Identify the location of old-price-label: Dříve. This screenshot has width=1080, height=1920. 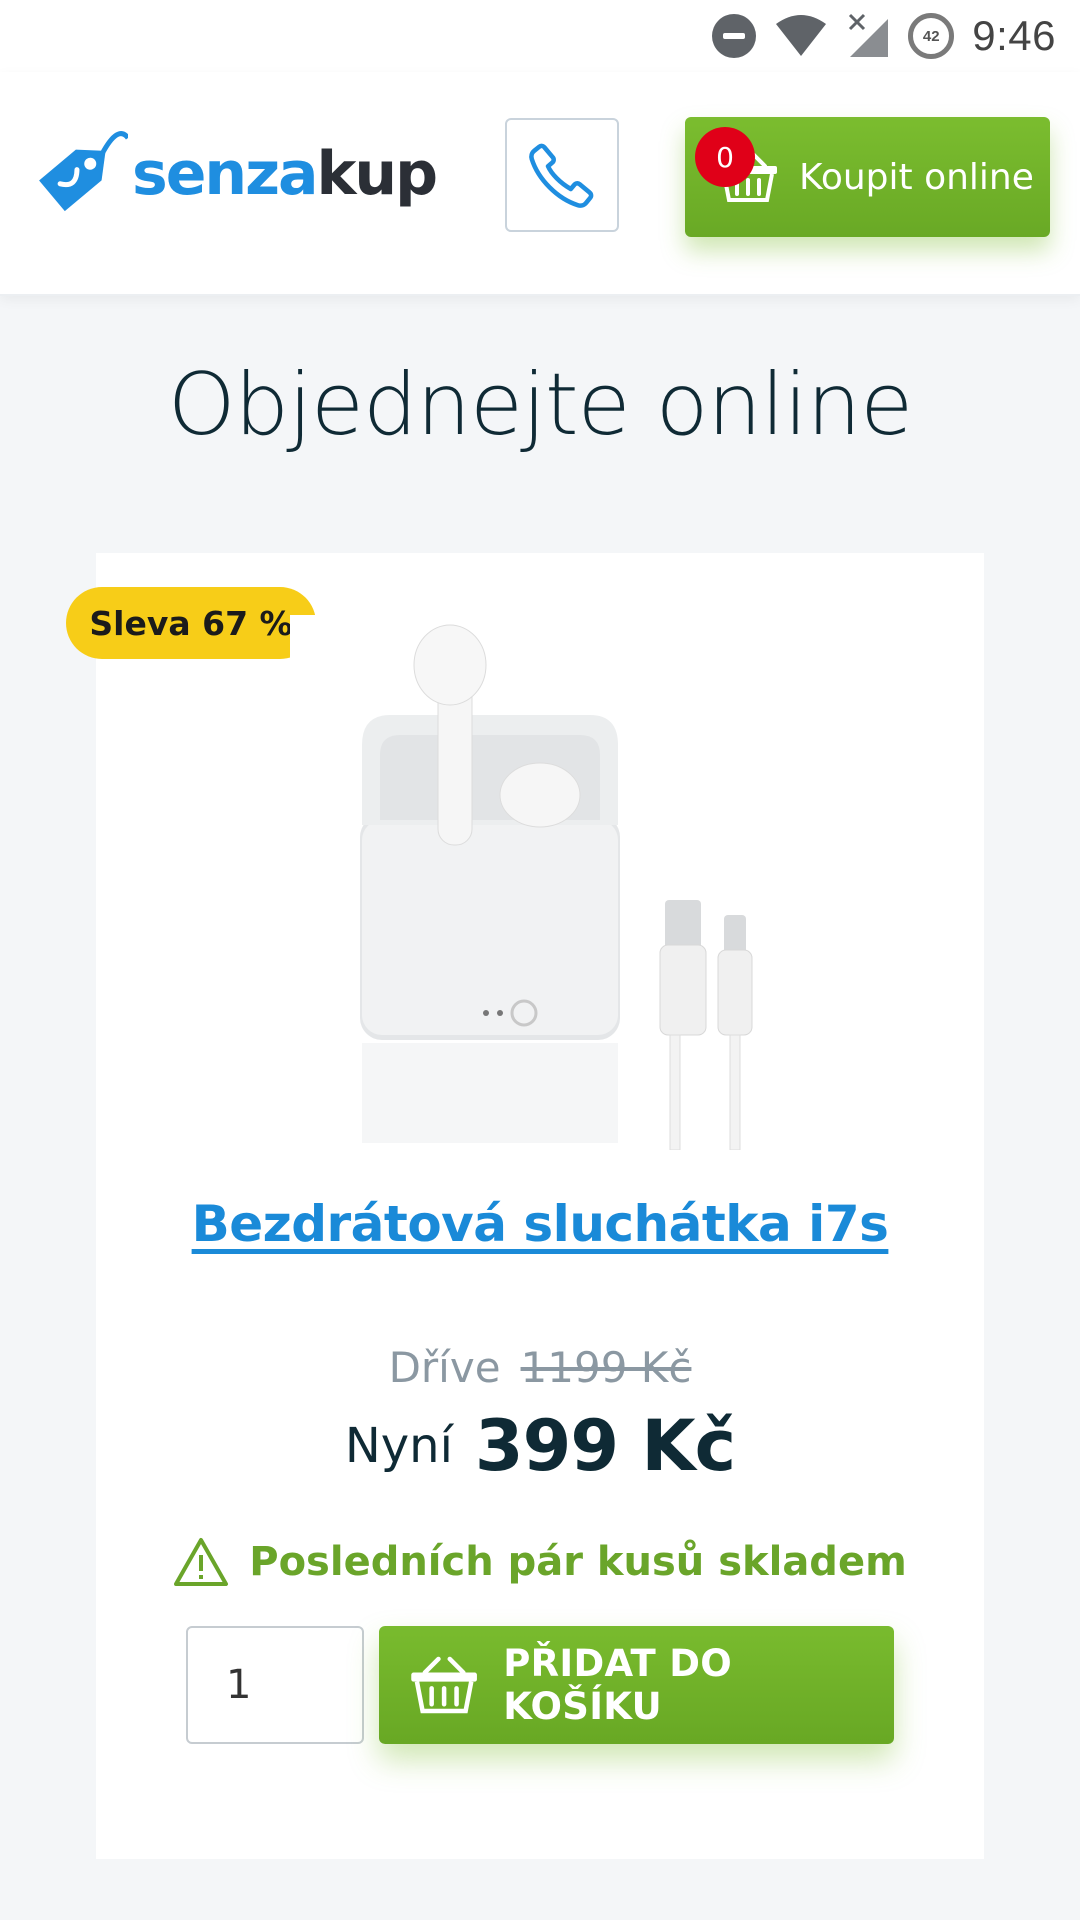
(444, 1367).